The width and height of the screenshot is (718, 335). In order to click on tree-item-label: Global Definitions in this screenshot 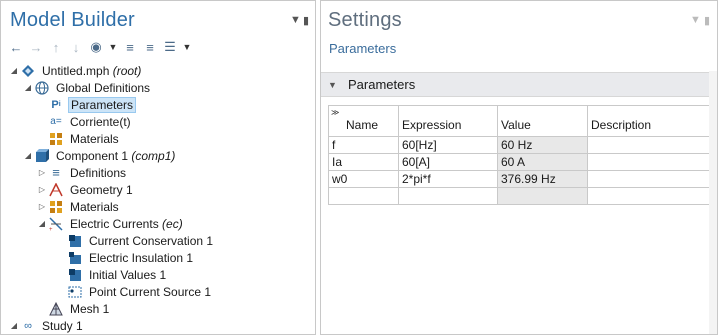, I will do `click(103, 87)`.